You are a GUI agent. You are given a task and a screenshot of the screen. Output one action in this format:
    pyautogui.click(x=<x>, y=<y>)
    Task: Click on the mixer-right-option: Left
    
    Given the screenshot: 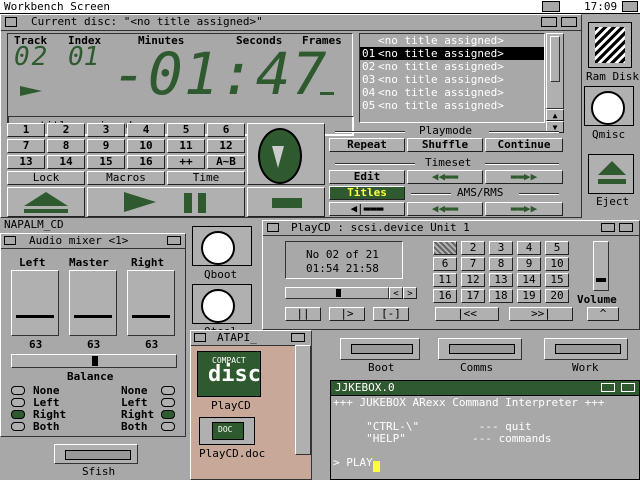 What is the action you would take?
    pyautogui.click(x=141, y=402)
    